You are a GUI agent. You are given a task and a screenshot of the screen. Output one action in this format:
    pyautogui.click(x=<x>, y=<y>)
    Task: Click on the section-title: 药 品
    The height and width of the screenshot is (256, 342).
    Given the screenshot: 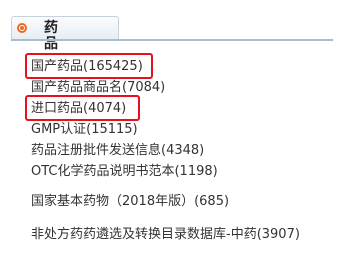 What is the action you would take?
    pyautogui.click(x=58, y=36)
    